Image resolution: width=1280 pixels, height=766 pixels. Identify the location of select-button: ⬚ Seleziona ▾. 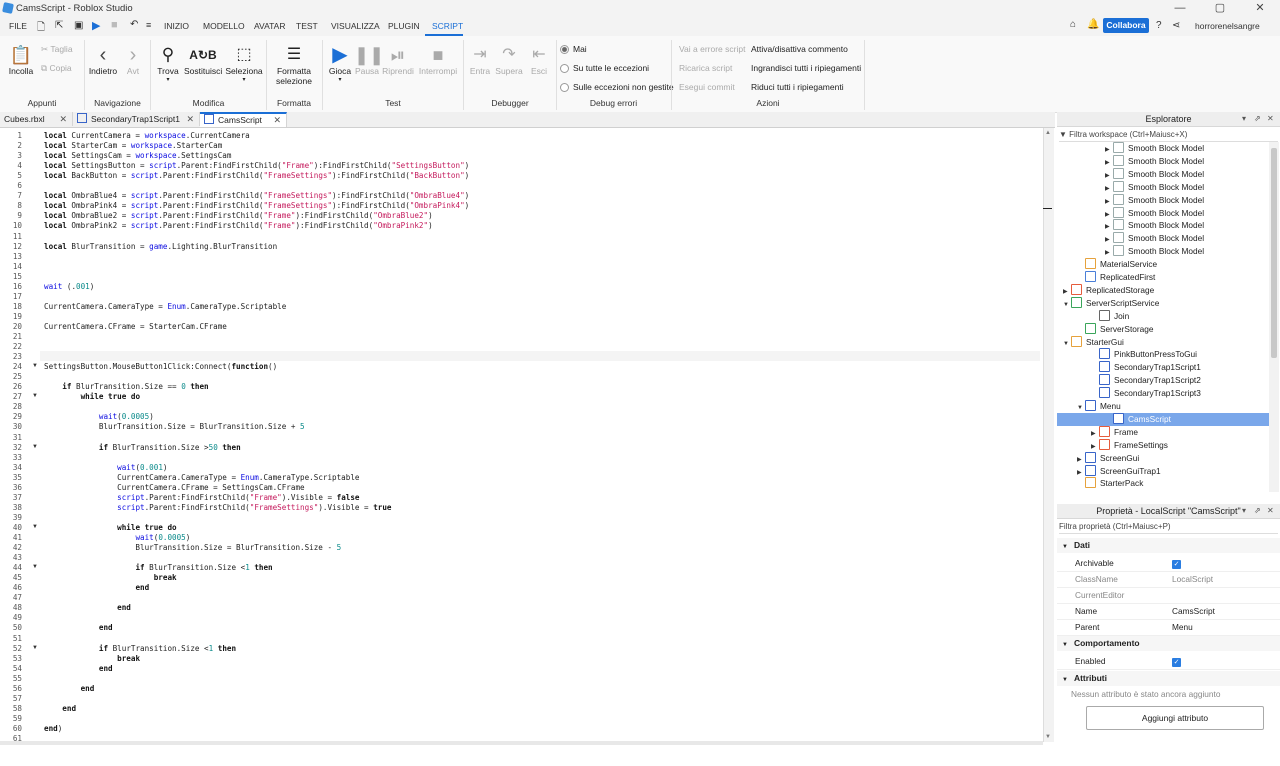
(244, 63).